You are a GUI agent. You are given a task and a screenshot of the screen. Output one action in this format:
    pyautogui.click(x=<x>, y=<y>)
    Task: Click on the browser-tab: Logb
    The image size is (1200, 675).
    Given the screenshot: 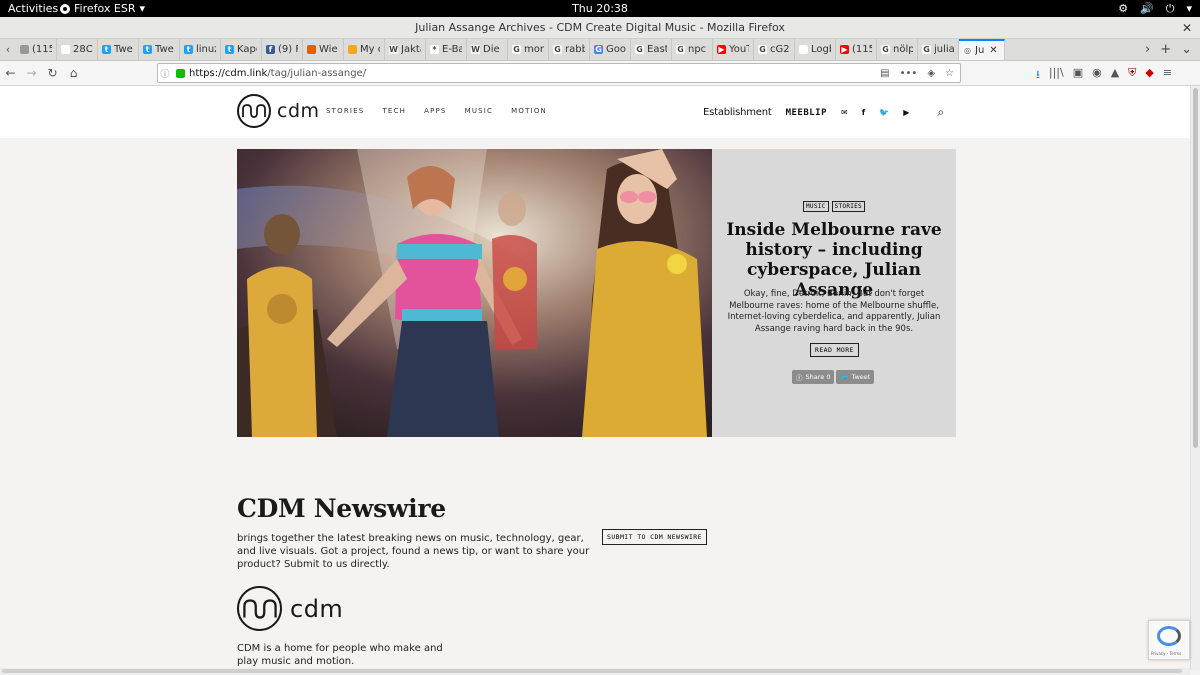 What is the action you would take?
    pyautogui.click(x=815, y=49)
    